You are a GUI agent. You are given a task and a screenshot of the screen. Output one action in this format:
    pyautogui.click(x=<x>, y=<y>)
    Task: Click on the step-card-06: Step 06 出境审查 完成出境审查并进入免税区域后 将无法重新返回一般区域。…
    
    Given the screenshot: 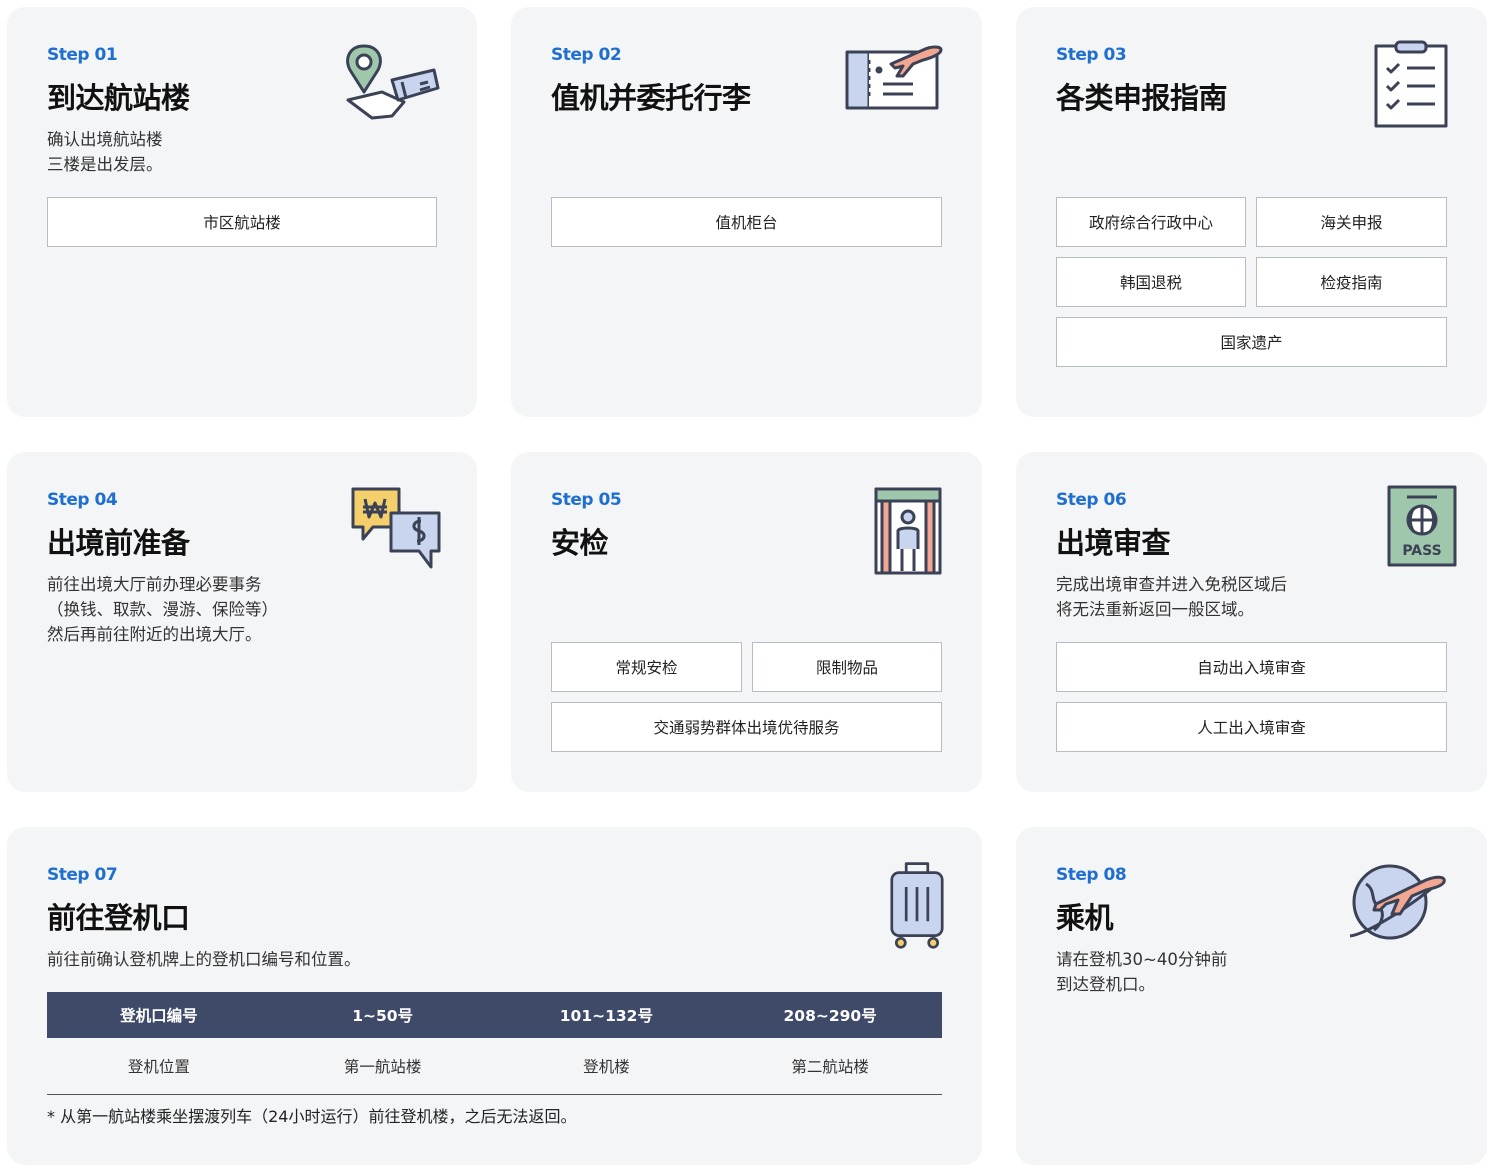 What is the action you would take?
    pyautogui.click(x=1251, y=622)
    